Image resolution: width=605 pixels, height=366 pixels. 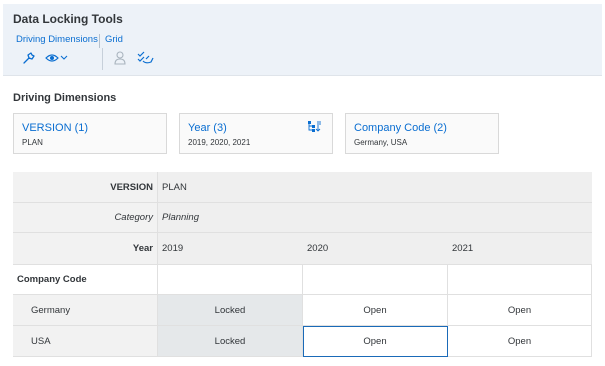 What do you see at coordinates (55, 128) in the screenshot?
I see `card-title: VERSION (1)` at bounding box center [55, 128].